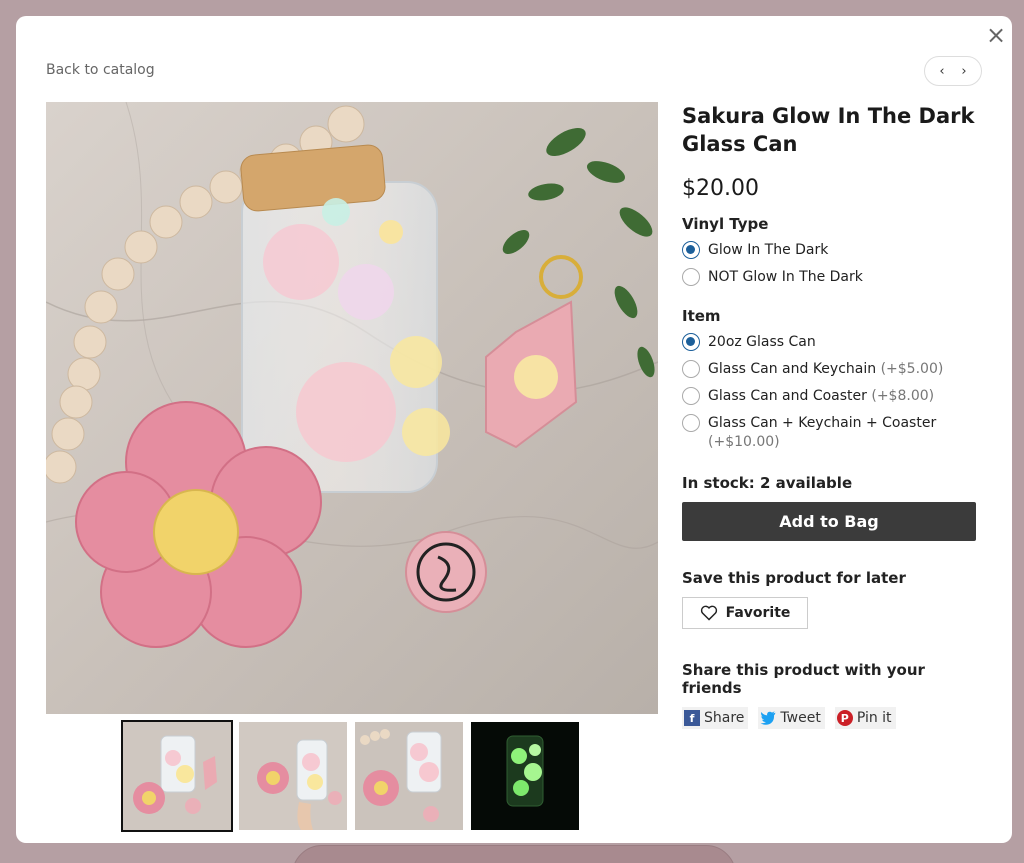 This screenshot has width=1024, height=863. What do you see at coordinates (724, 718) in the screenshot?
I see `facebook-share-label: Share` at bounding box center [724, 718].